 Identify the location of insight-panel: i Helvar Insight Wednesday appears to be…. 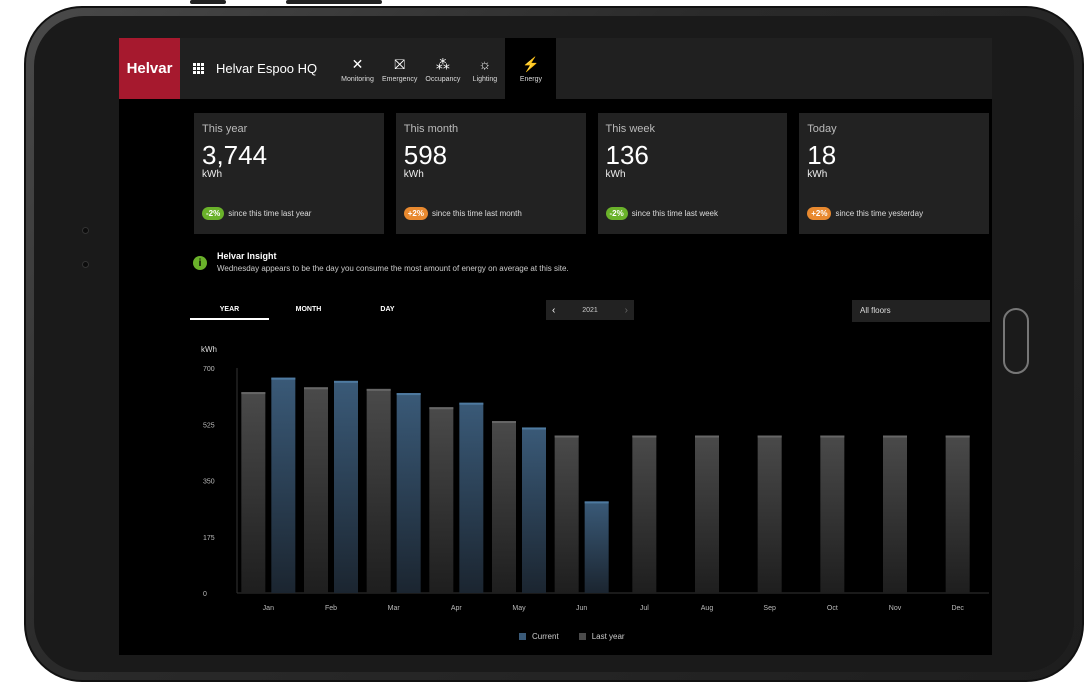
(381, 262).